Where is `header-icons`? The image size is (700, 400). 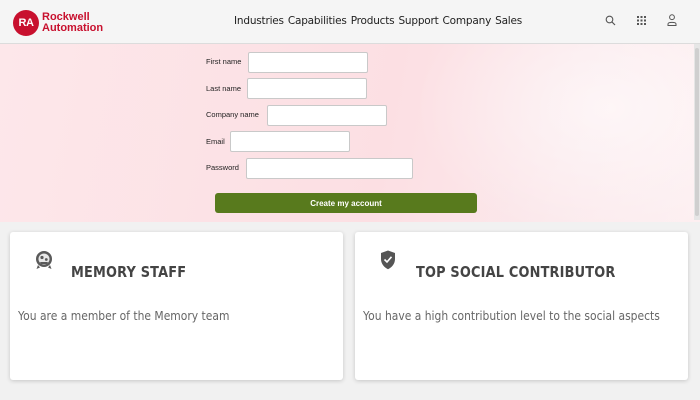
header-icons is located at coordinates (641, 20).